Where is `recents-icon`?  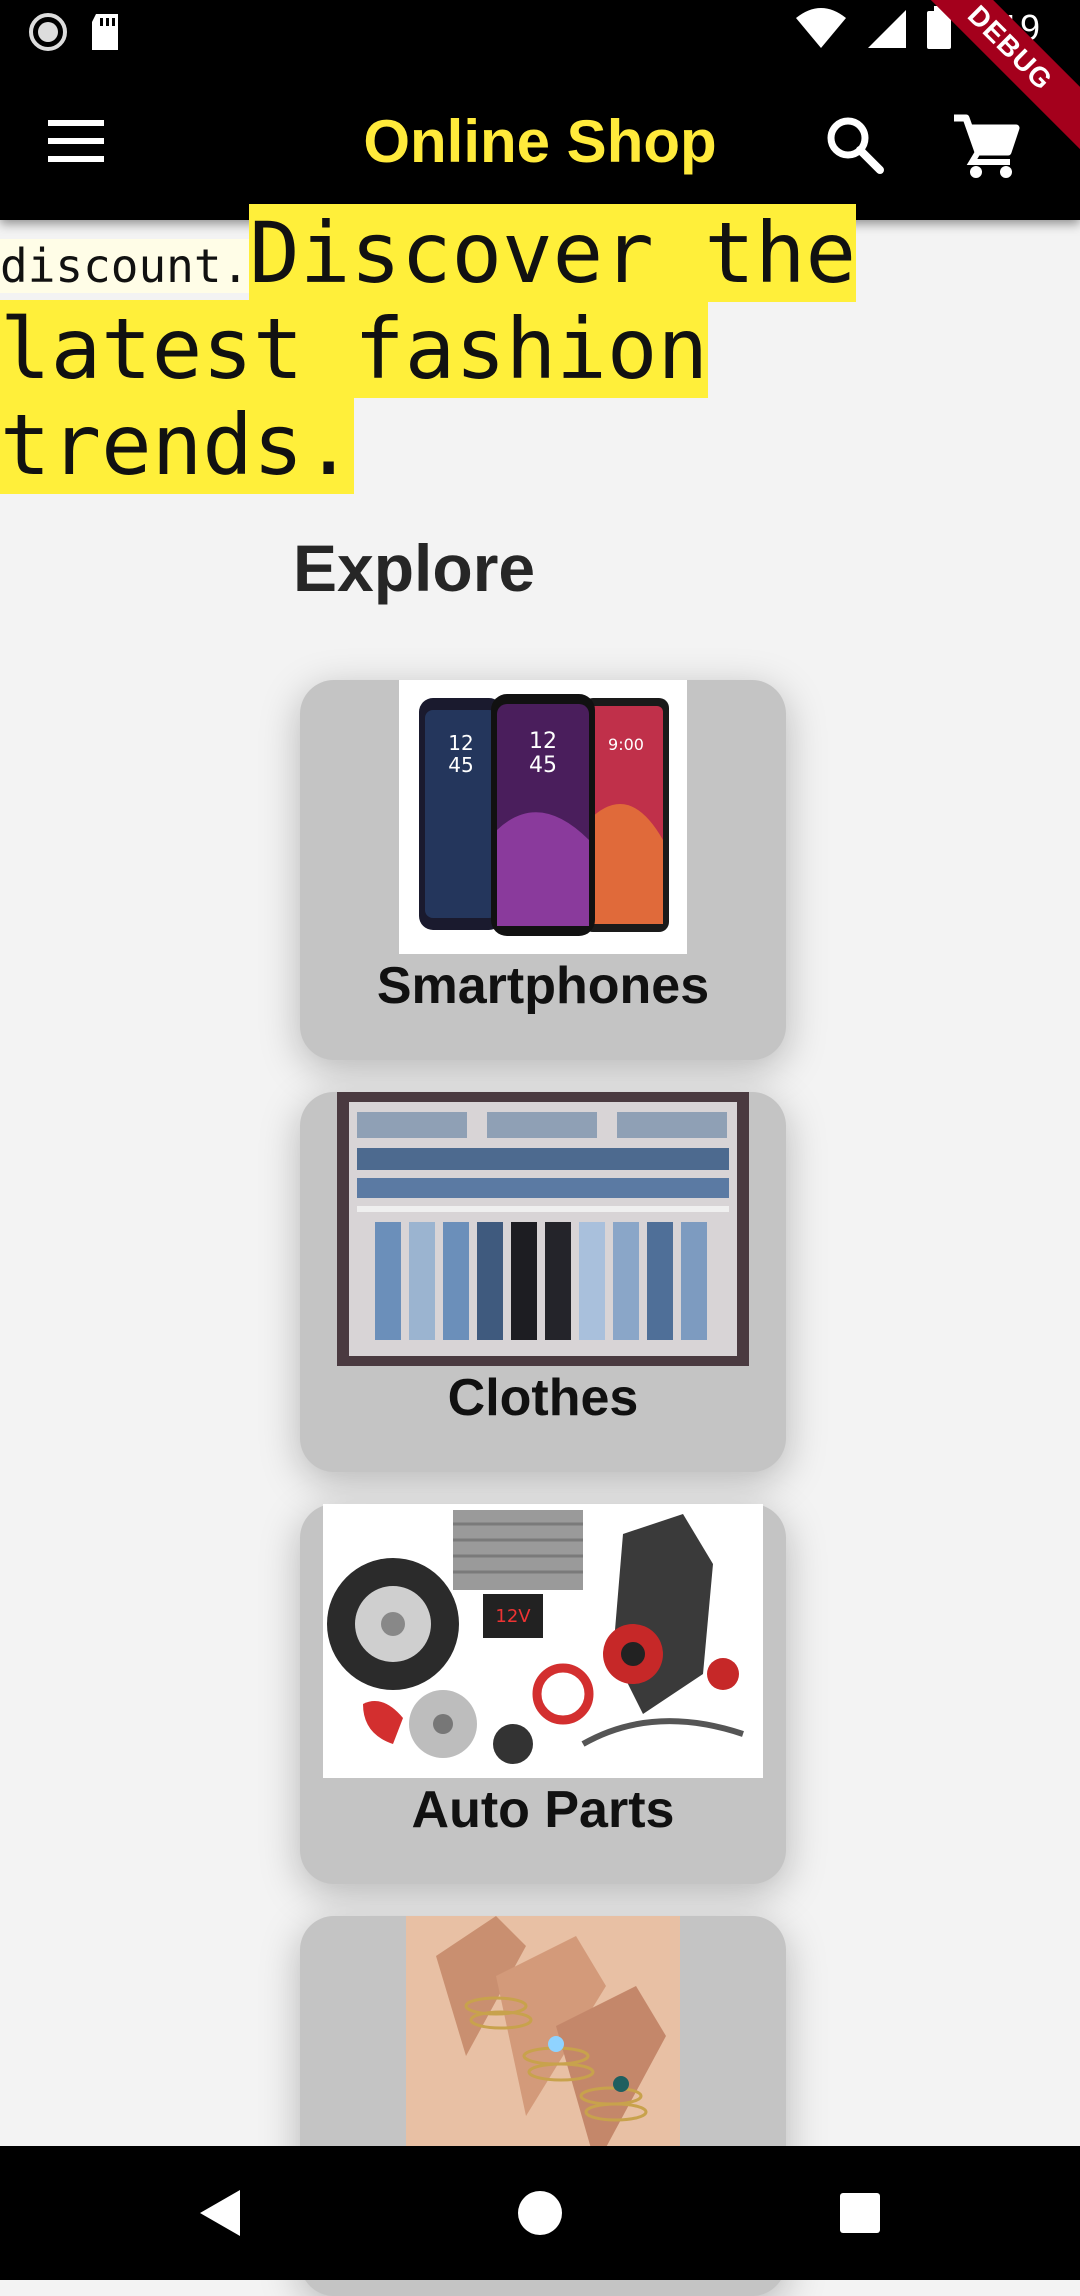
recents-icon is located at coordinates (860, 2213).